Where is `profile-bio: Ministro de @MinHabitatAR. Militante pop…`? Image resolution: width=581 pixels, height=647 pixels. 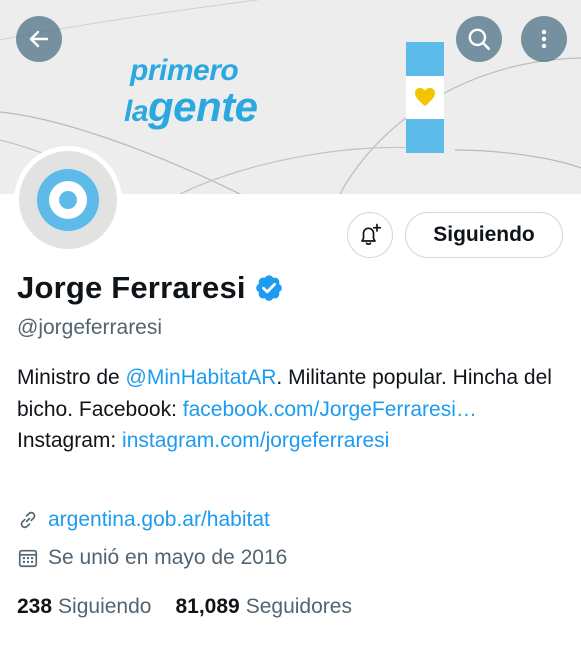
profile-bio: Ministro de @MinHabitatAR. Militante pop… is located at coordinates (289, 409).